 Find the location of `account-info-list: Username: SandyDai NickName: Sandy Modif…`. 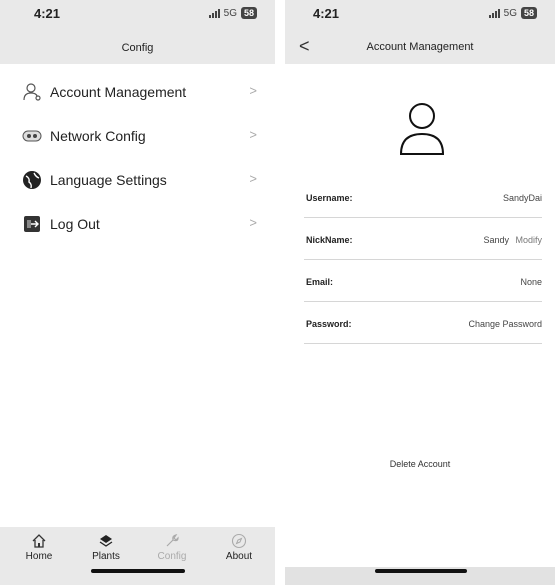

account-info-list: Username: SandyDai NickName: Sandy Modif… is located at coordinates (423, 260).